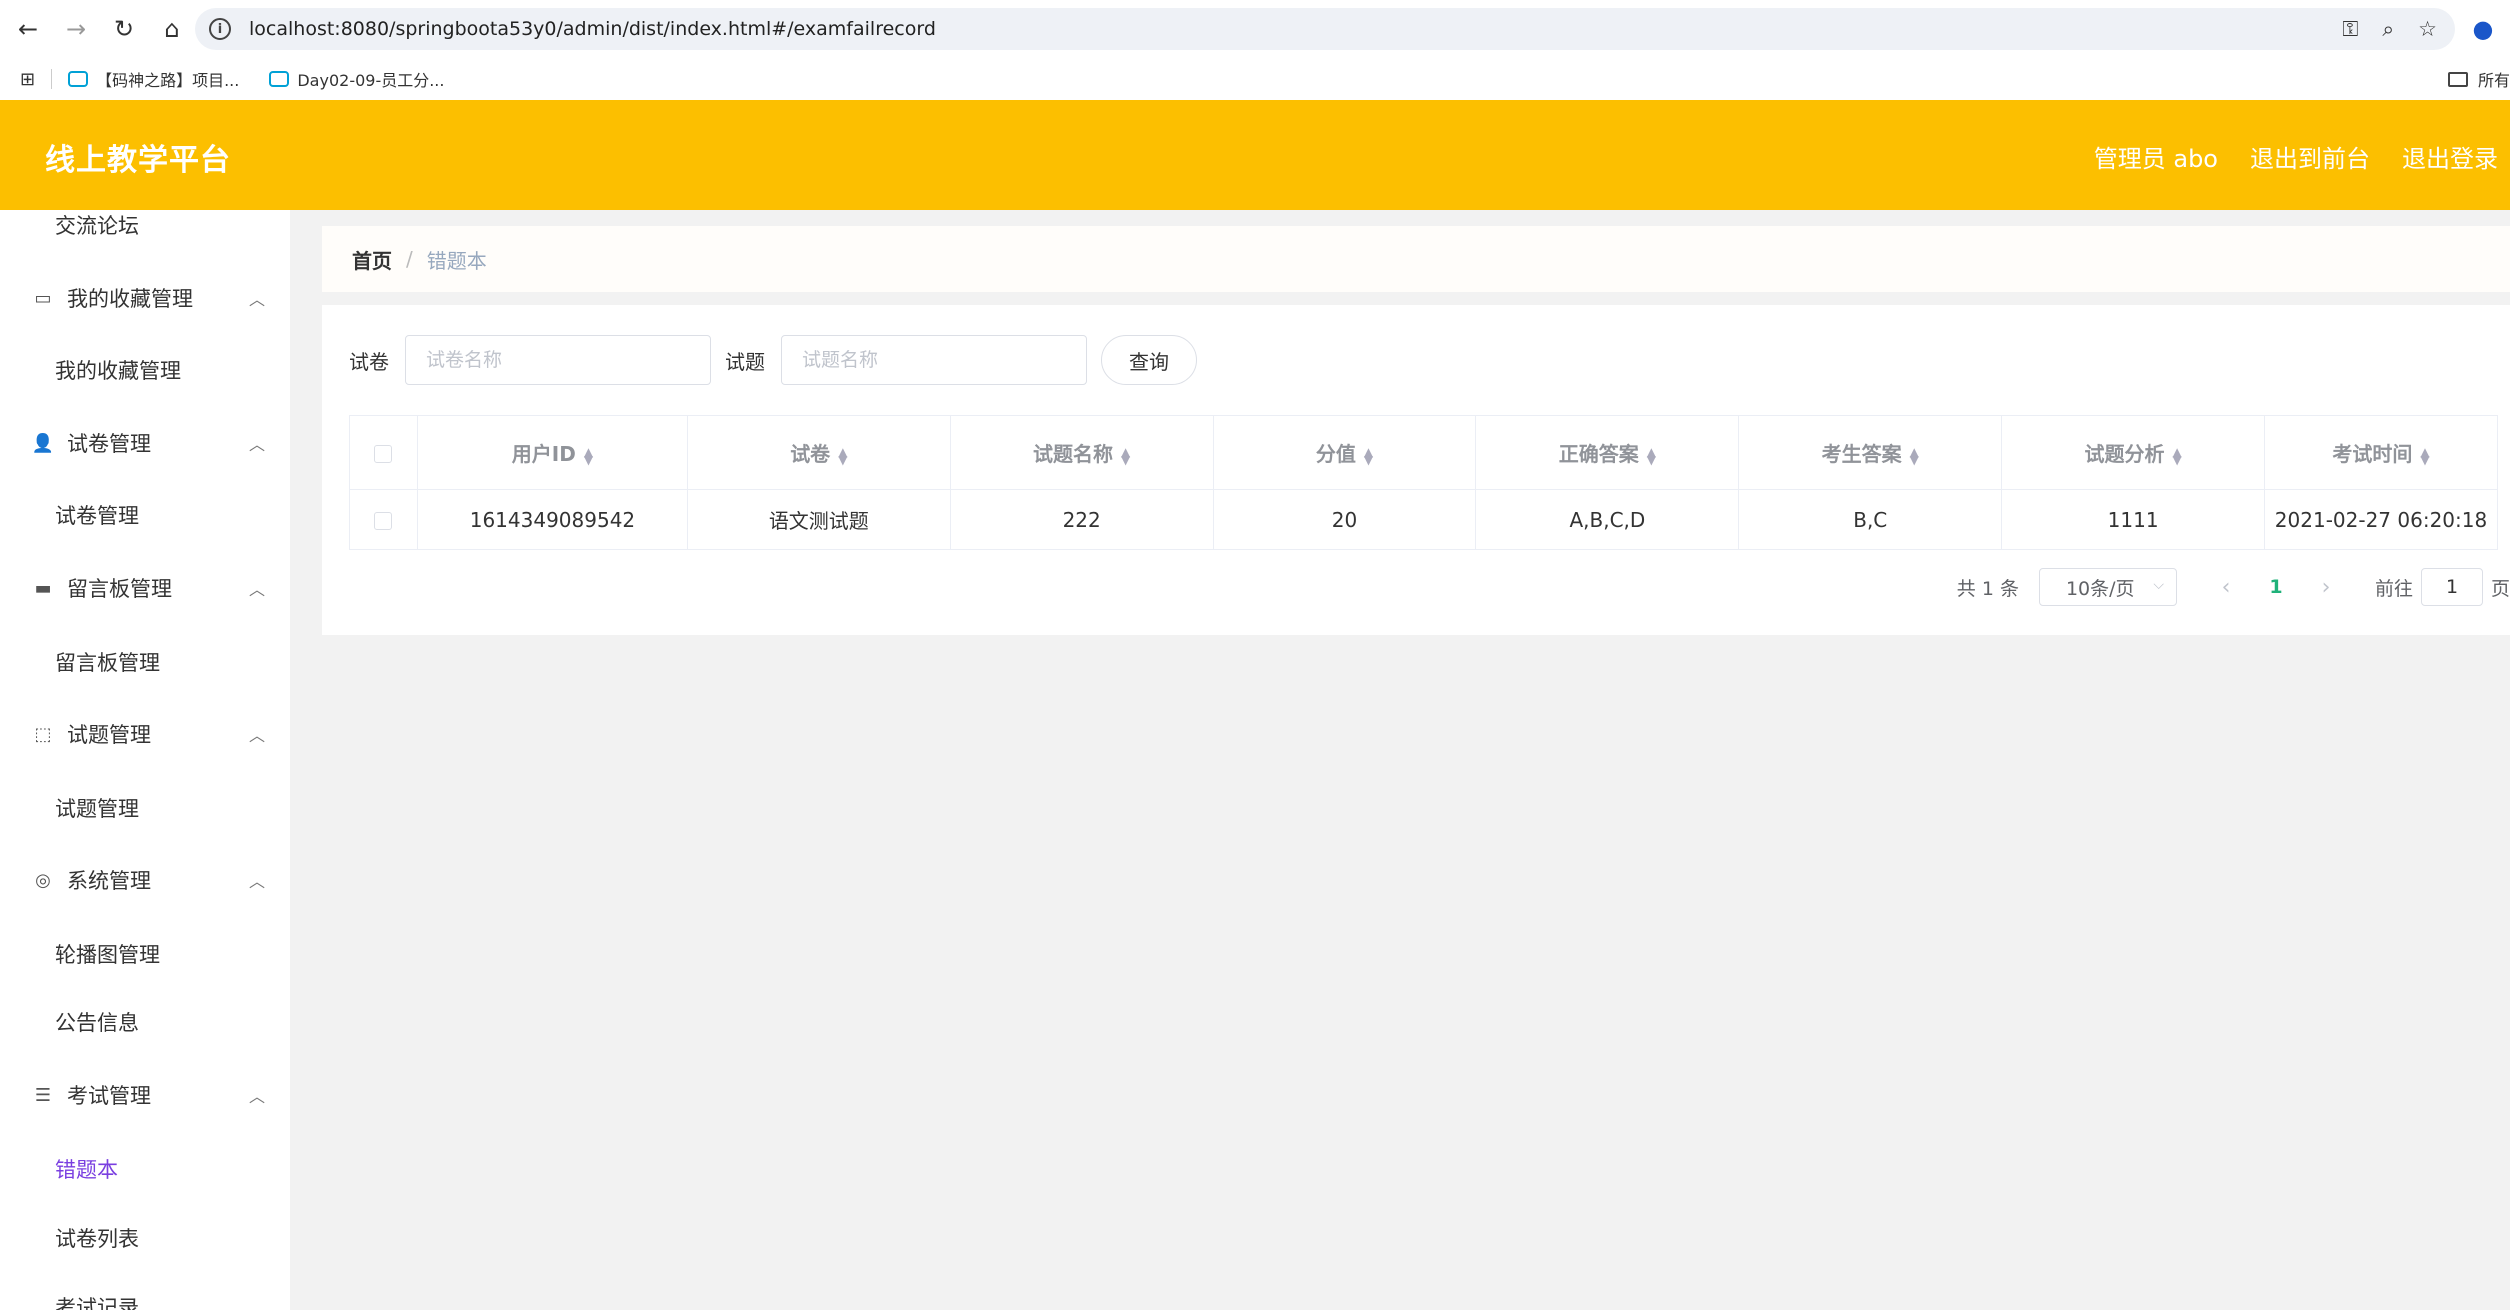 Image resolution: width=2510 pixels, height=1310 pixels. I want to click on cell-user-id: 1614349089542, so click(552, 519).